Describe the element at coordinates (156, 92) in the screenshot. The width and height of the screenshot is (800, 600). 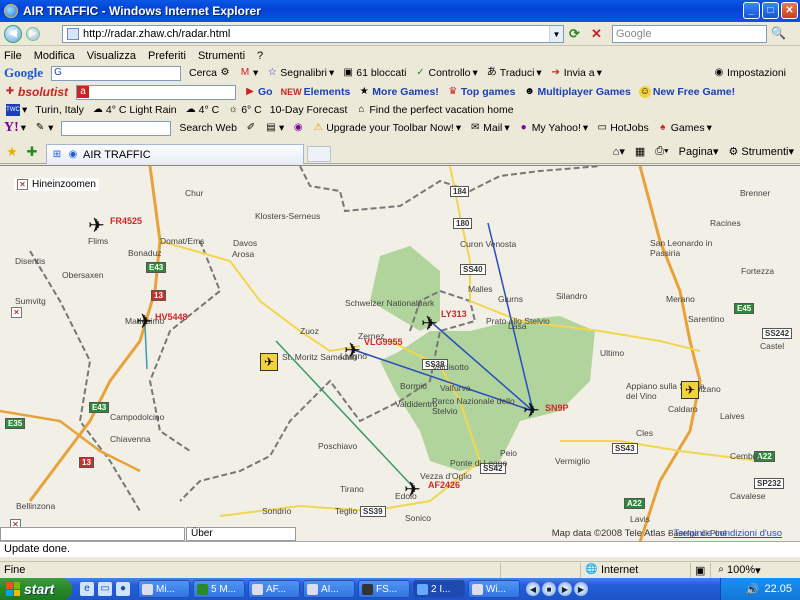
I see `absolutist-search-input: a` at that location.